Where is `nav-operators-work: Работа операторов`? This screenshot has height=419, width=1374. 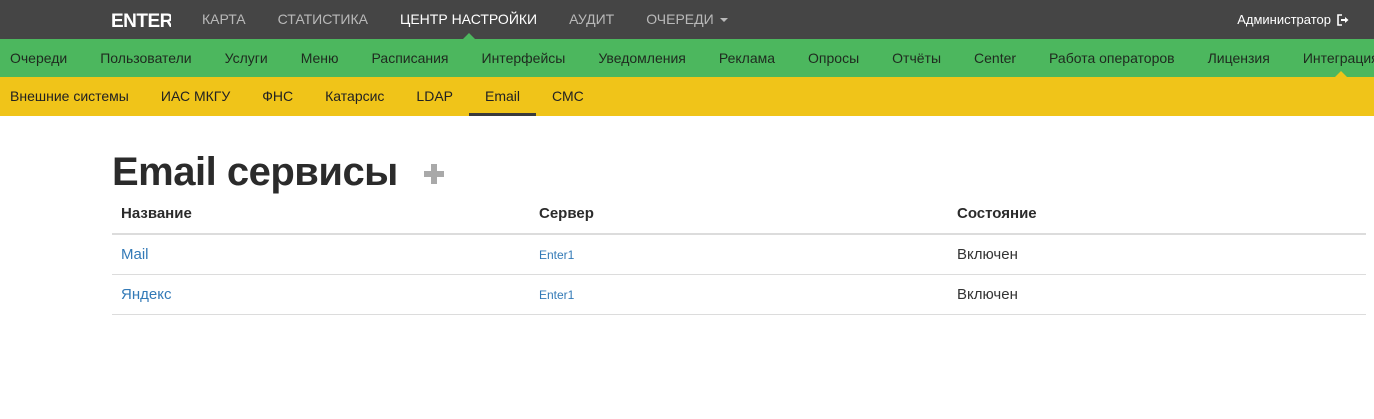 nav-operators-work: Работа операторов is located at coordinates (1120, 58).